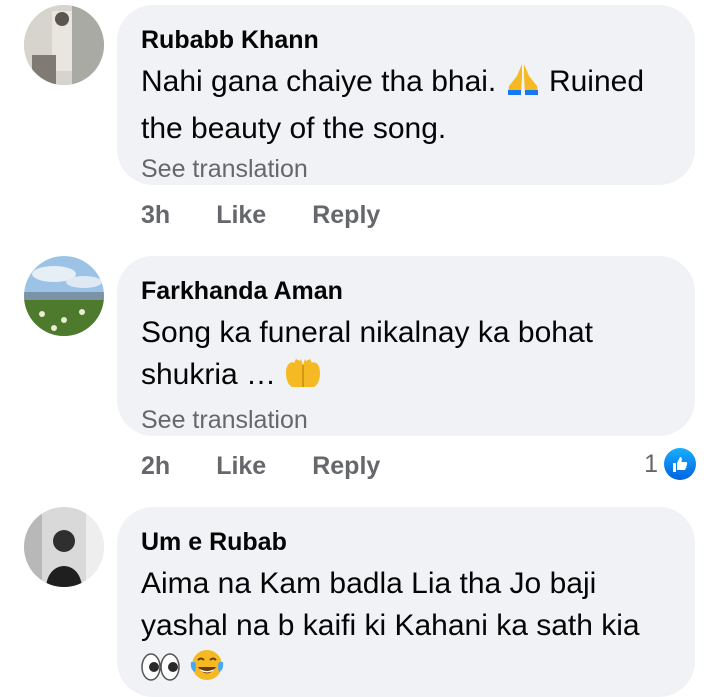  I want to click on comment-author: Rubabb Khann, so click(406, 40).